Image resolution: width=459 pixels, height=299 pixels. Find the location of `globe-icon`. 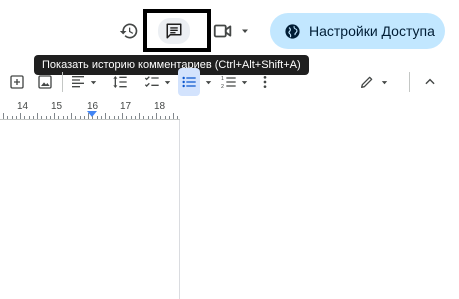

globe-icon is located at coordinates (292, 31).